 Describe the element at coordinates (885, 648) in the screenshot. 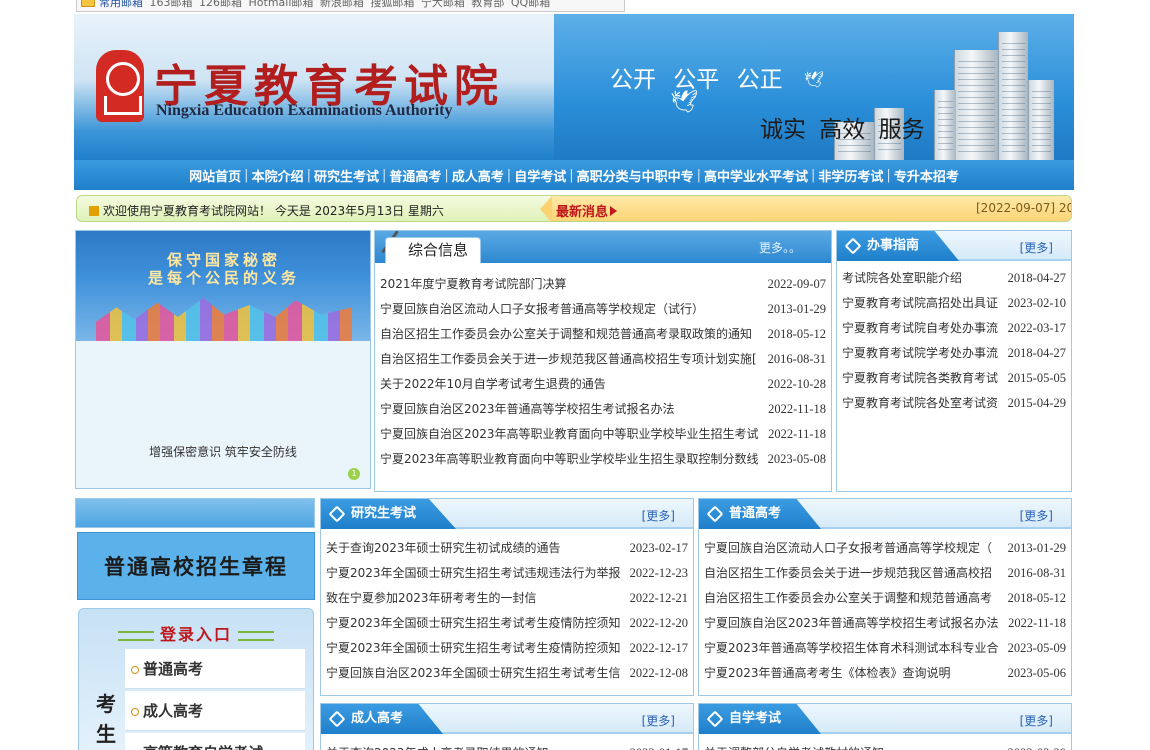

I see `list-item: 宁夏2023年普通高等学校招生体育术科测试本科专业合 2023-05-09` at that location.